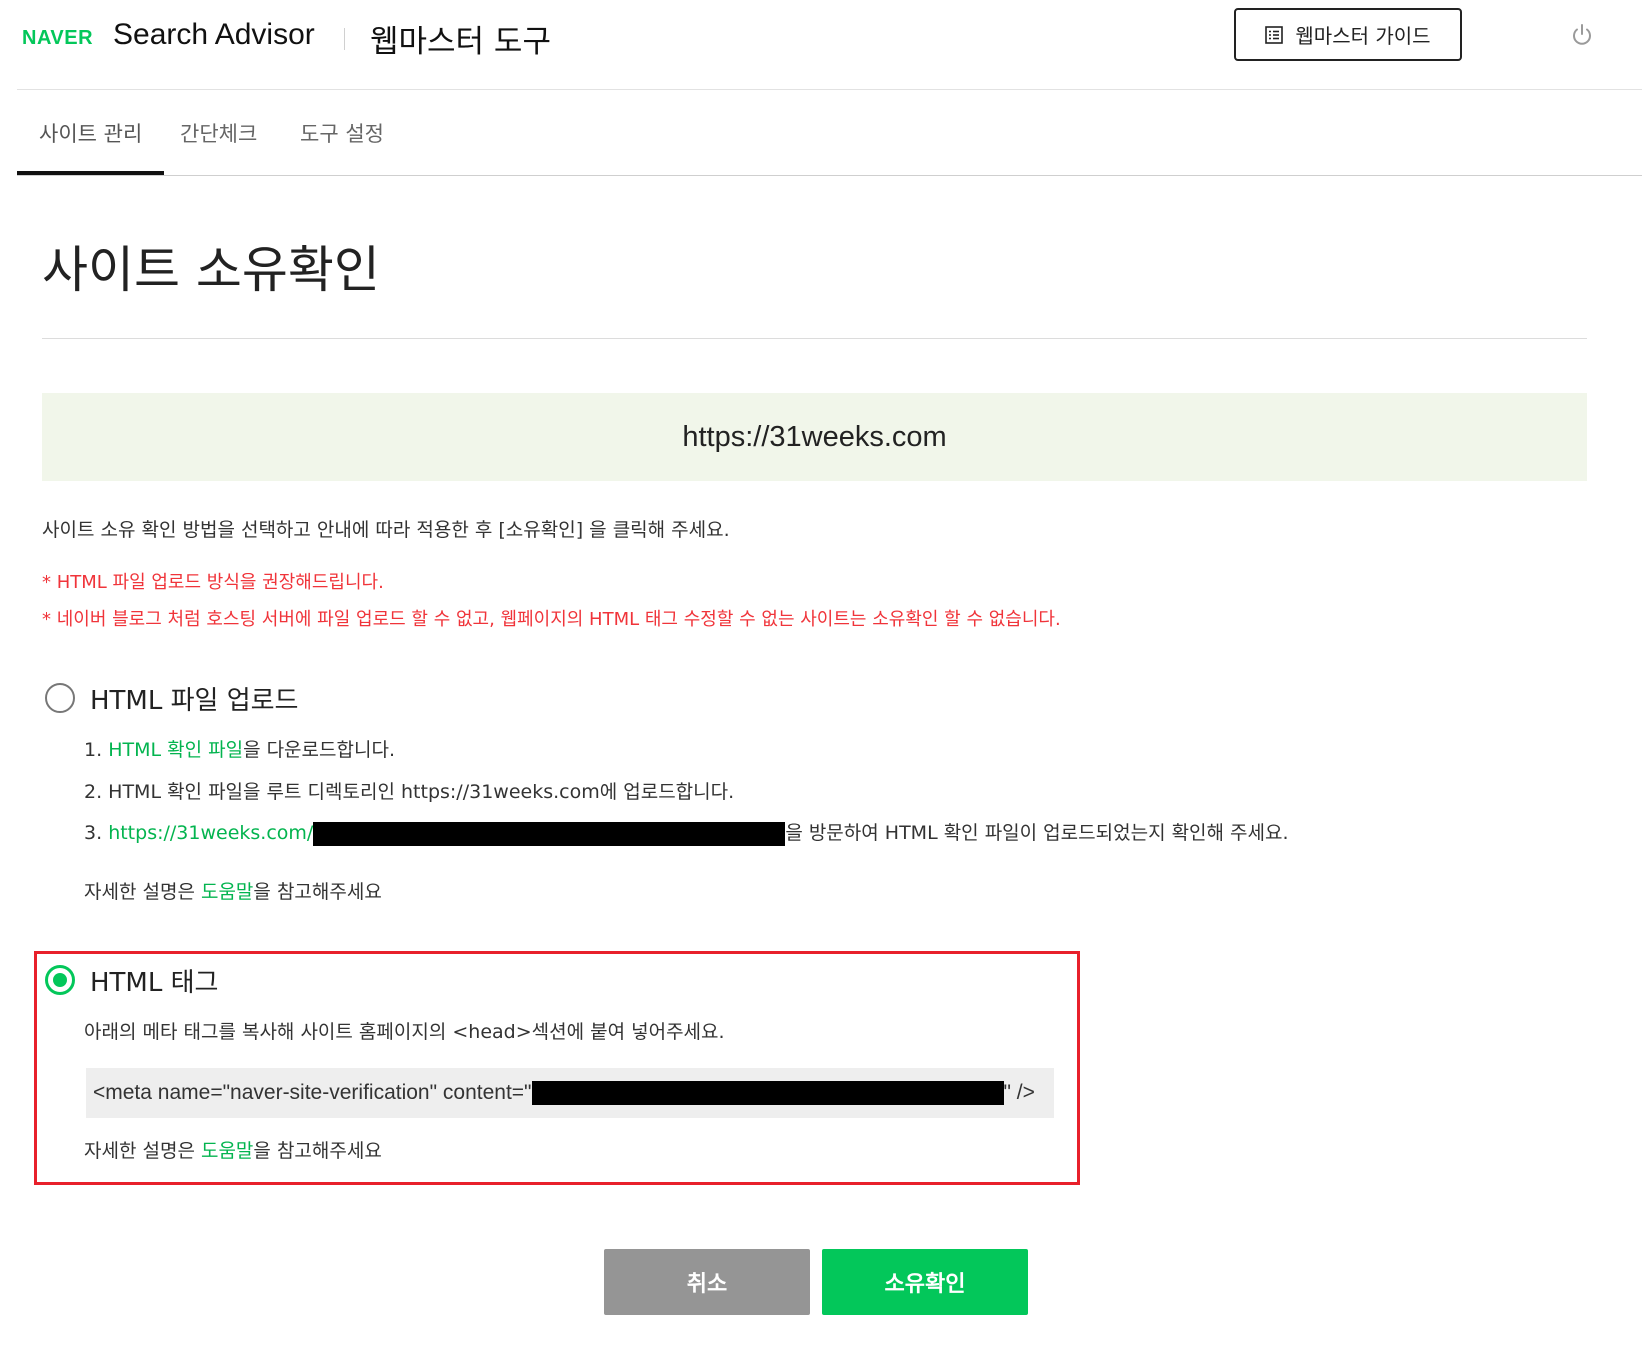  Describe the element at coordinates (1019, 1092) in the screenshot. I see `meta-tag-suffix: " />` at that location.